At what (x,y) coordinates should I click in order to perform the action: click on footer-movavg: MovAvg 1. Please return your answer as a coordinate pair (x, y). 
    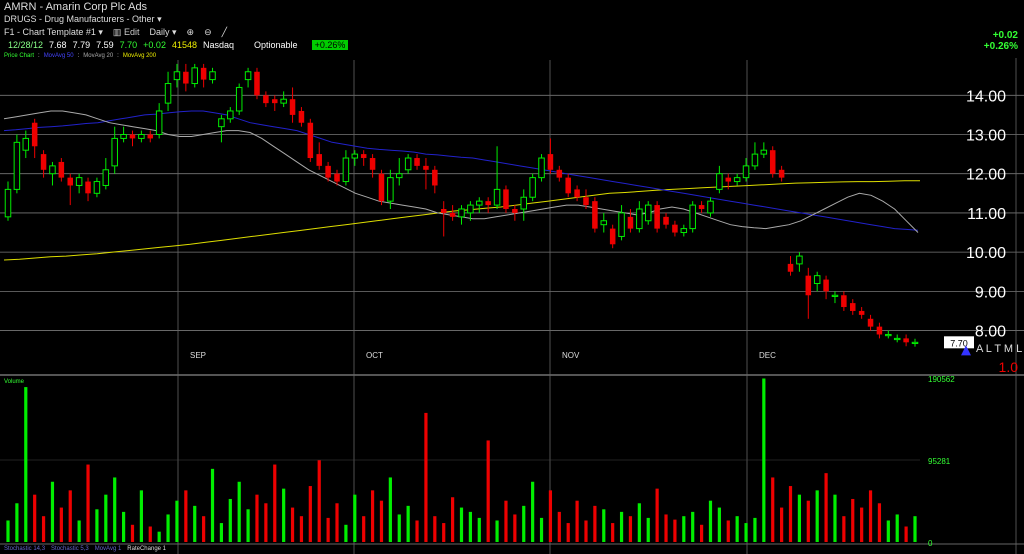
    Looking at the image, I should click on (108, 549).